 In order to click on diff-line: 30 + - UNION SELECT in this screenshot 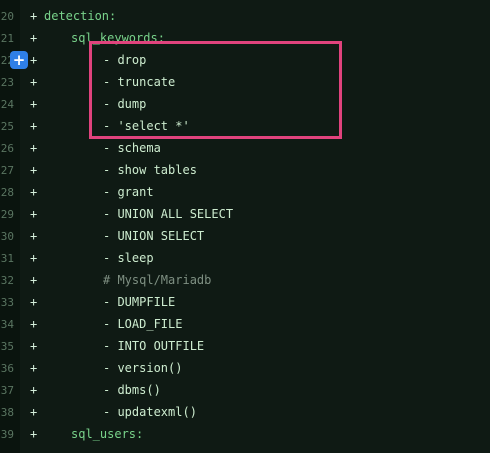, I will do `click(245, 236)`.